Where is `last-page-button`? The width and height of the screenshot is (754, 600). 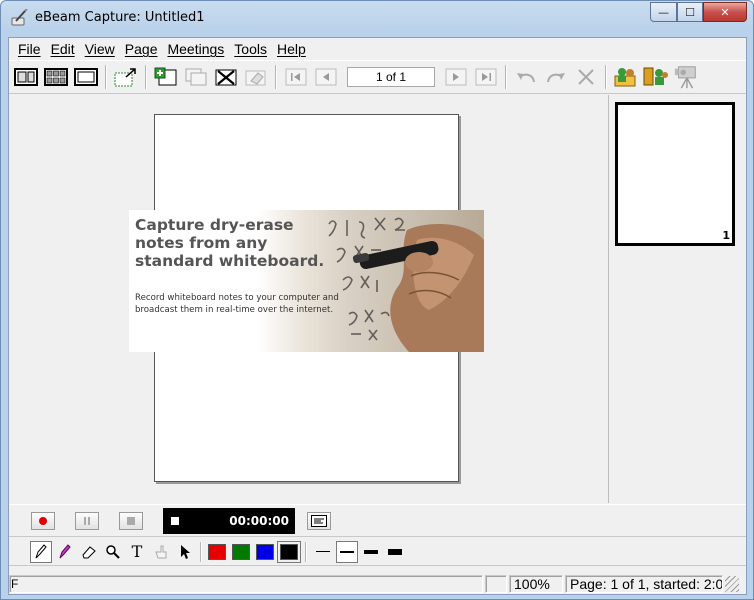
last-page-button is located at coordinates (486, 77).